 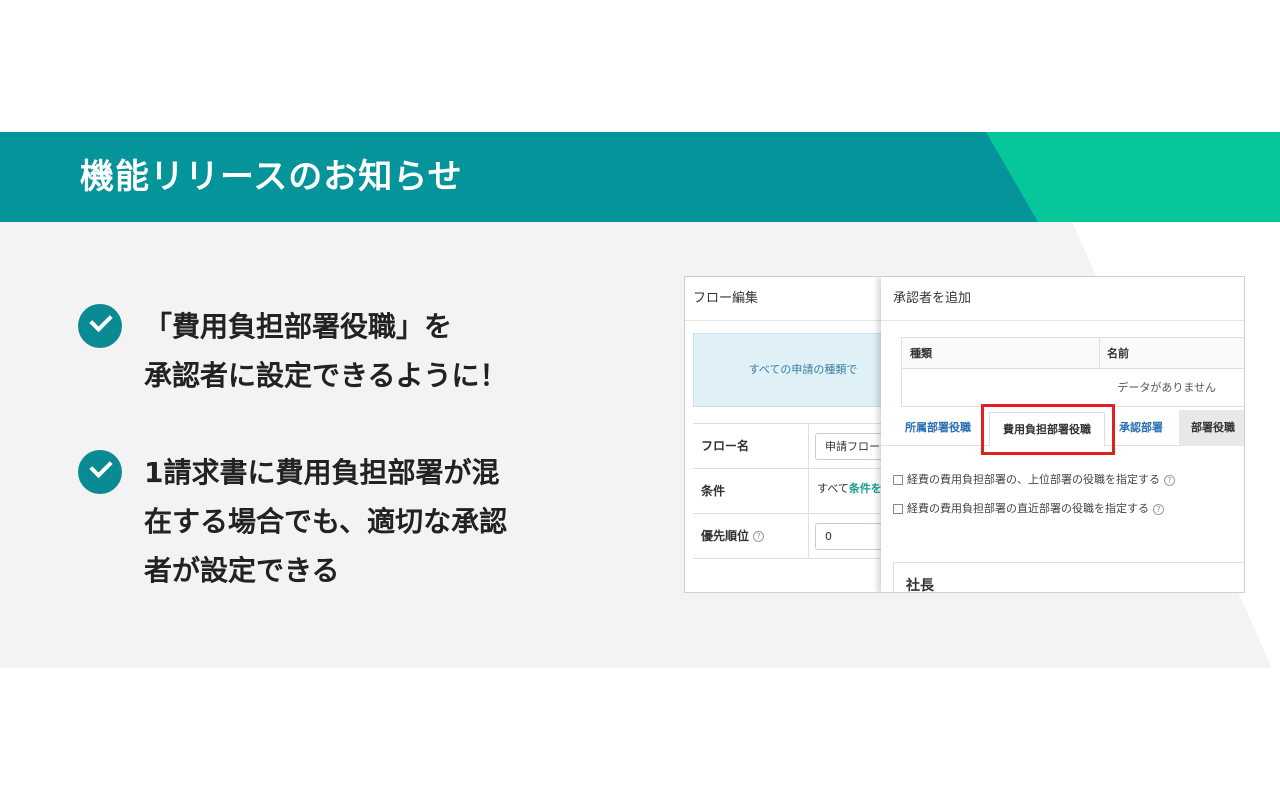 What do you see at coordinates (725, 446) in the screenshot?
I see `flow-name-label: フロー名` at bounding box center [725, 446].